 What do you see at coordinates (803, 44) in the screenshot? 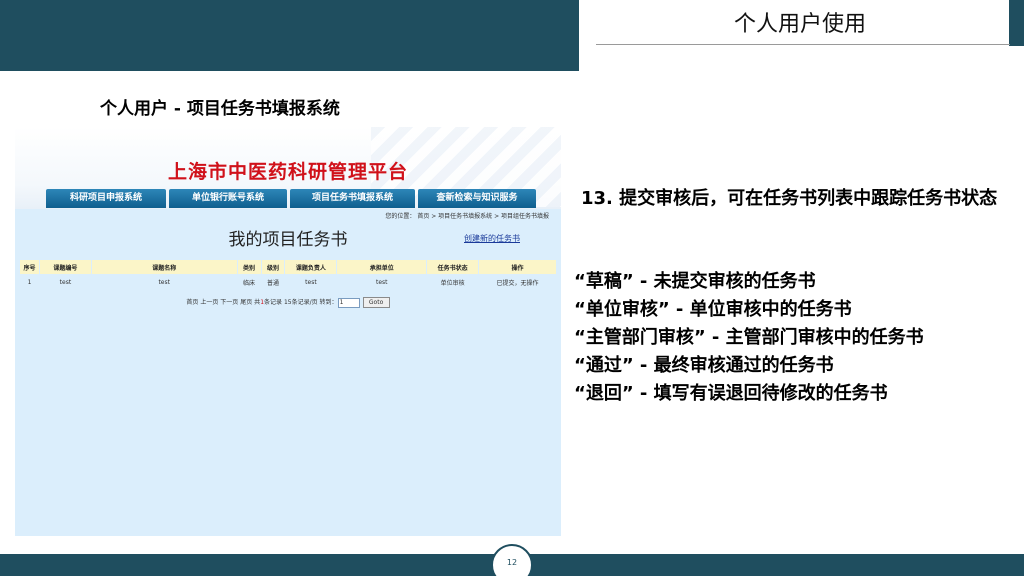
I see `header-divider` at bounding box center [803, 44].